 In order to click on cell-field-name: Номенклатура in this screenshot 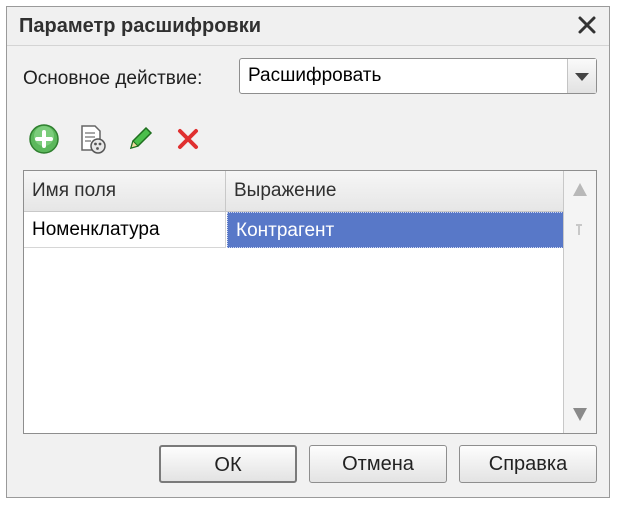, I will do `click(125, 230)`.